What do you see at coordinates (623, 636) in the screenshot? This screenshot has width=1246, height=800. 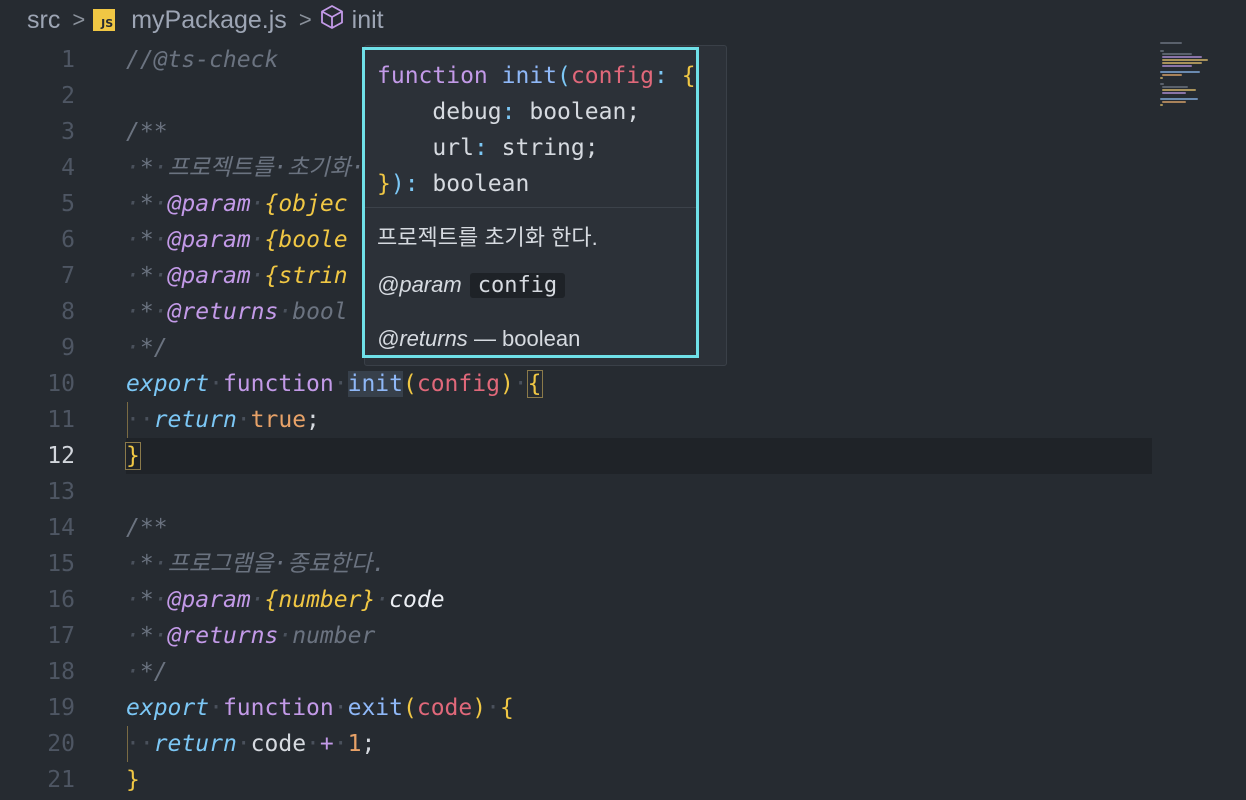 I see `code-line: 17 ·*·@returns·number` at bounding box center [623, 636].